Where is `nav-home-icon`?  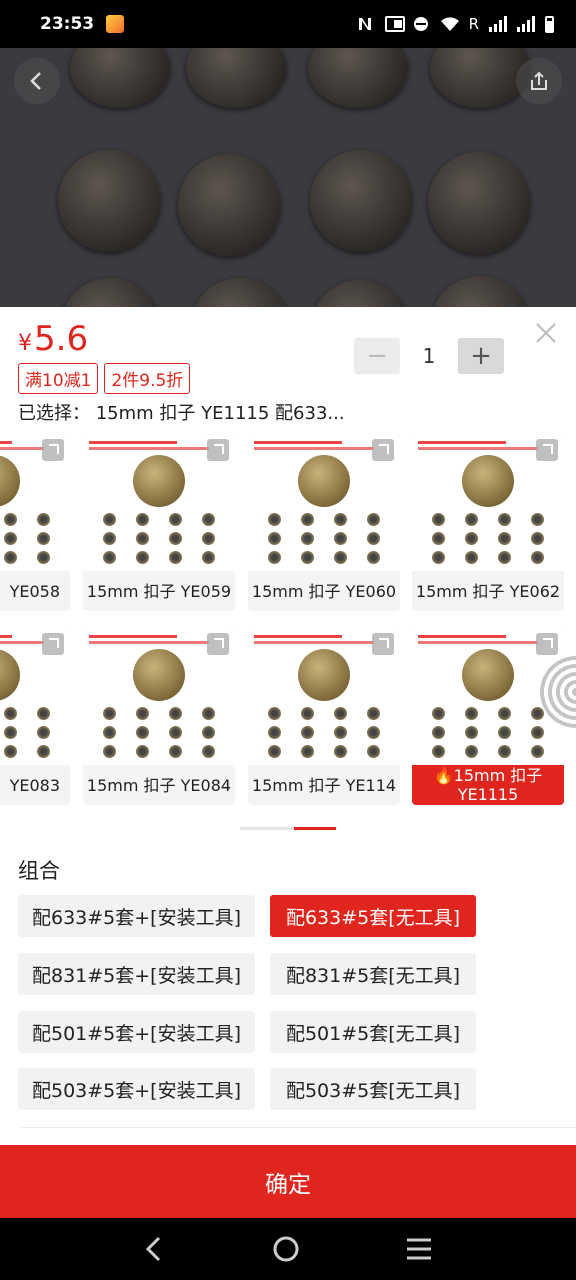 nav-home-icon is located at coordinates (286, 1249).